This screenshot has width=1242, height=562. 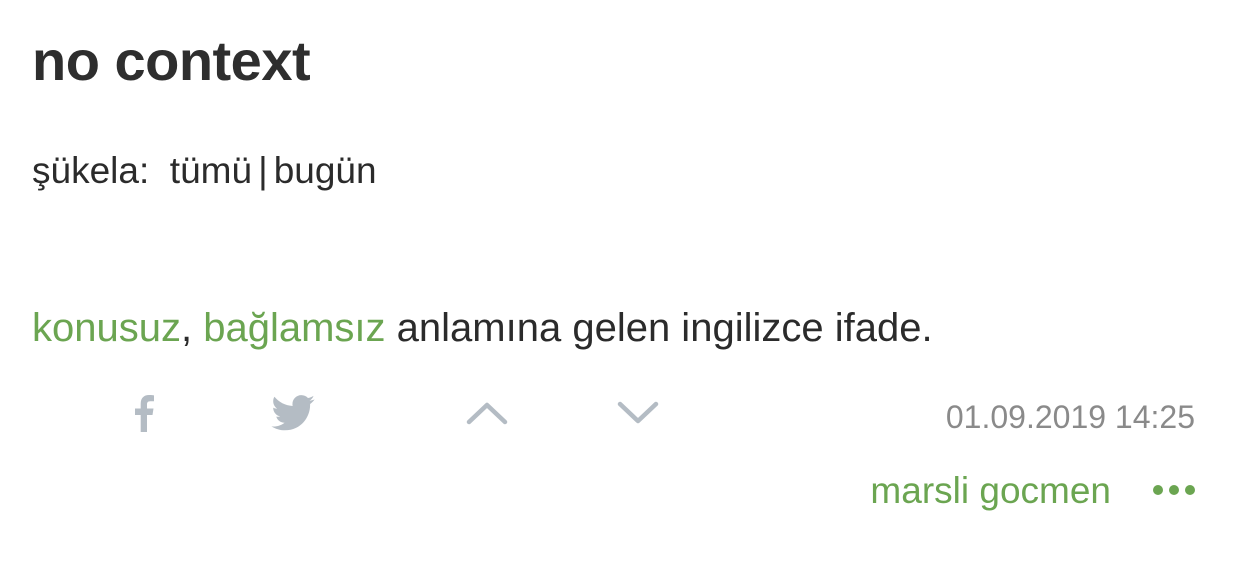 What do you see at coordinates (171, 61) in the screenshot?
I see `entry-title: no context` at bounding box center [171, 61].